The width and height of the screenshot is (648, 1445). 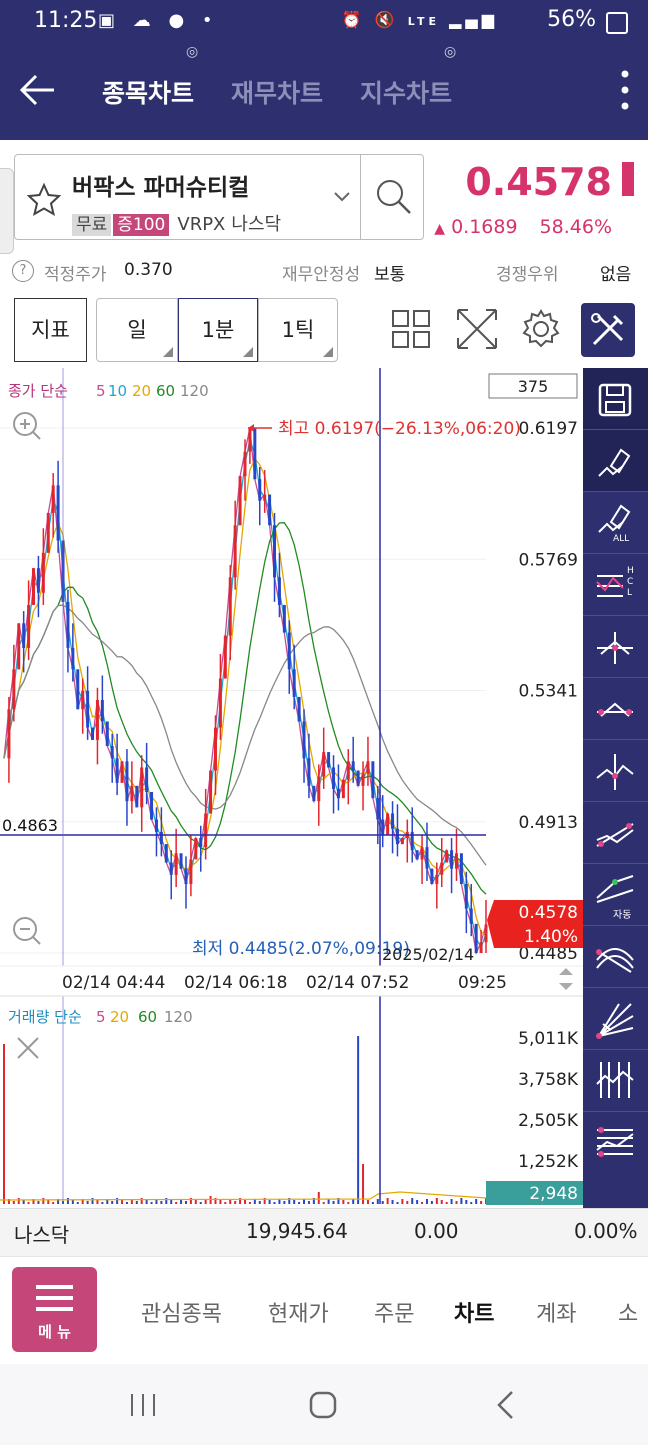 I want to click on tab-index-chart: 지수차트, so click(x=406, y=92).